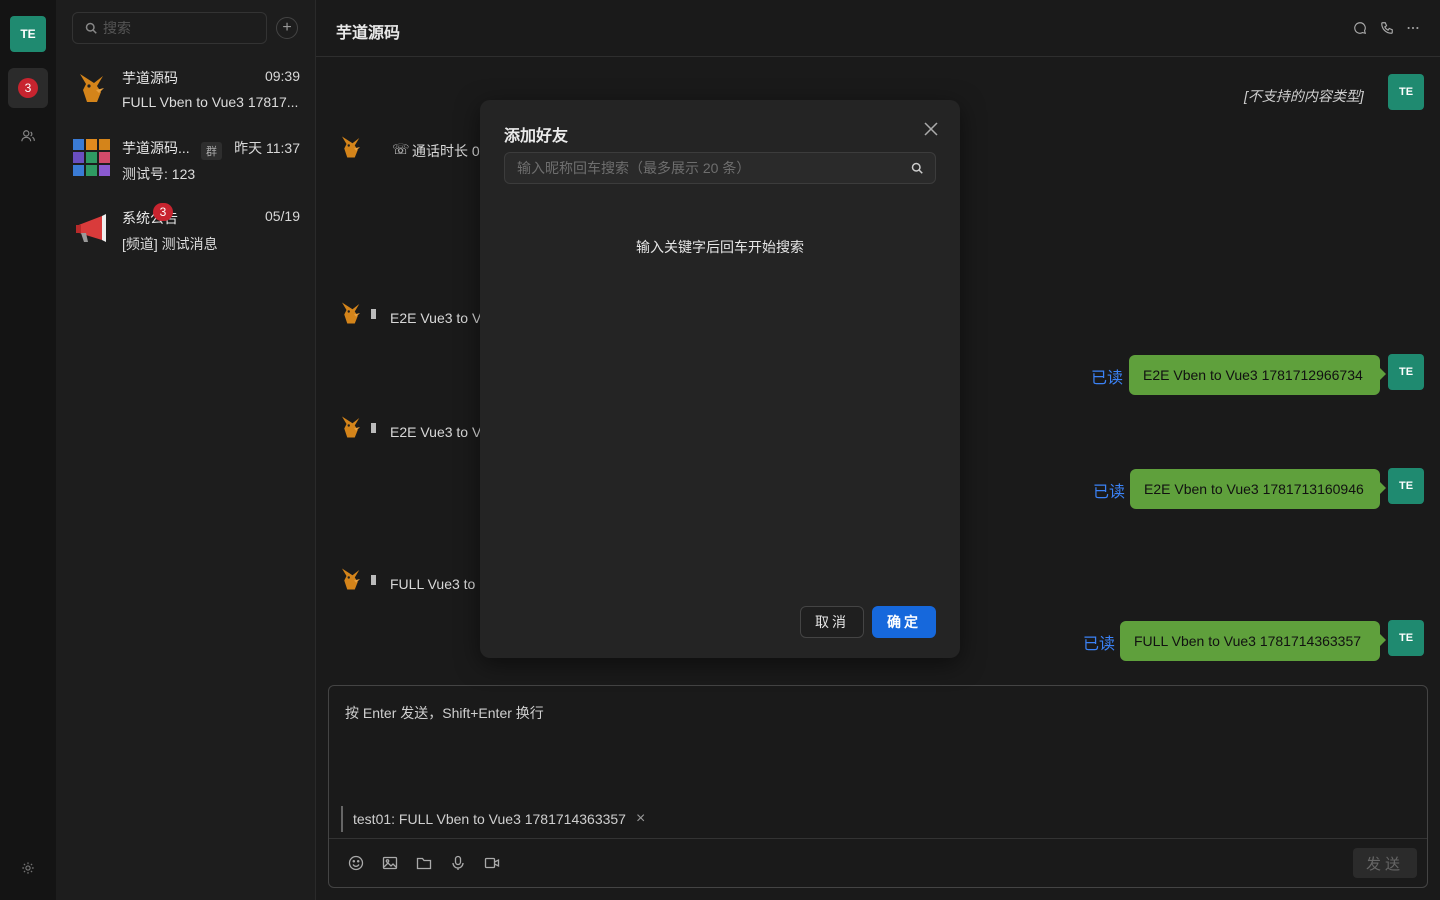 Image resolution: width=1440 pixels, height=900 pixels. I want to click on conversation-item: 系统公告 05/19 [频道] 测试消息, so click(186, 231).